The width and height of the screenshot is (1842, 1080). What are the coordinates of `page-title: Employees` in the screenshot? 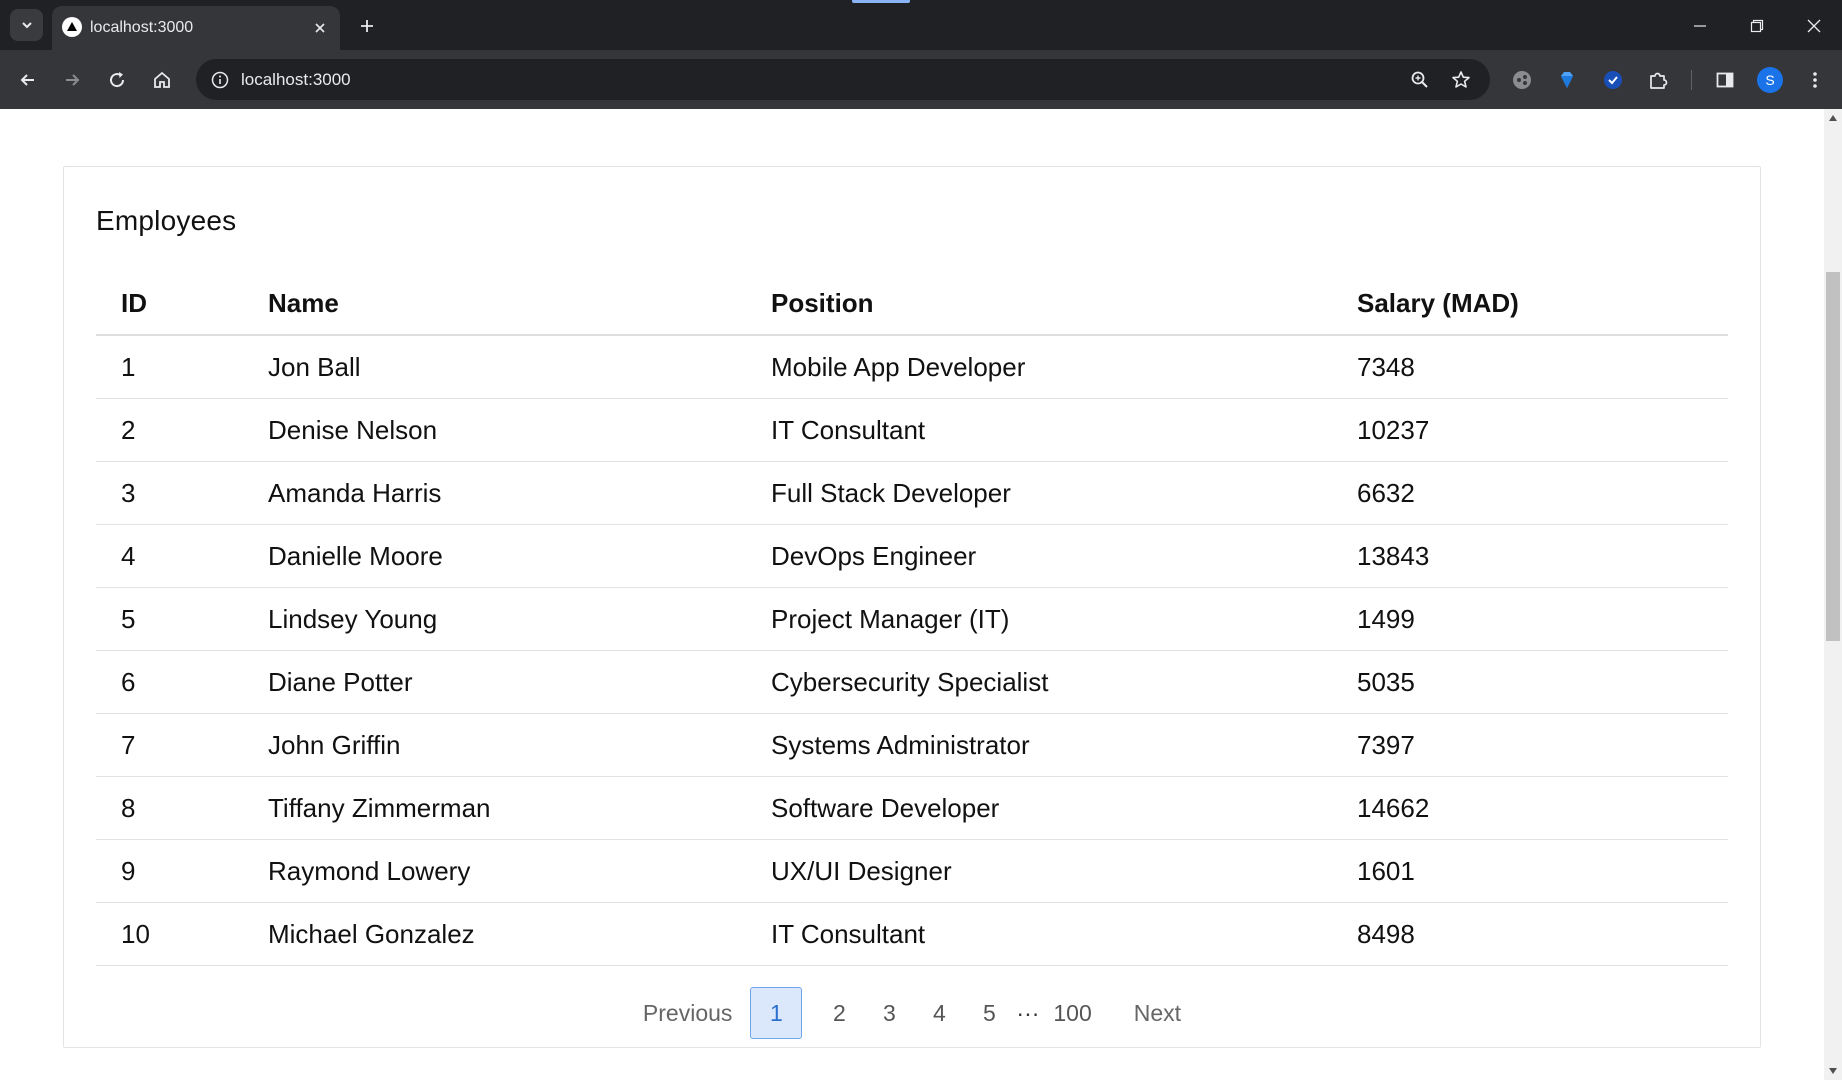 It's located at (166, 220).